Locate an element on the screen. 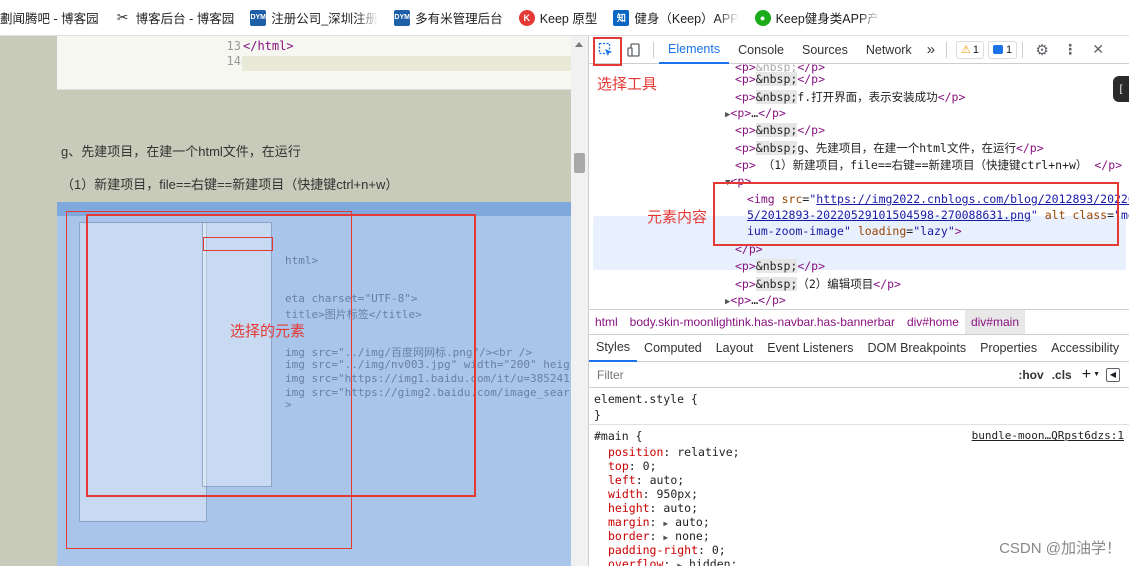 This screenshot has width=1129, height=566. main-rule-selector: #main { is located at coordinates (618, 436).